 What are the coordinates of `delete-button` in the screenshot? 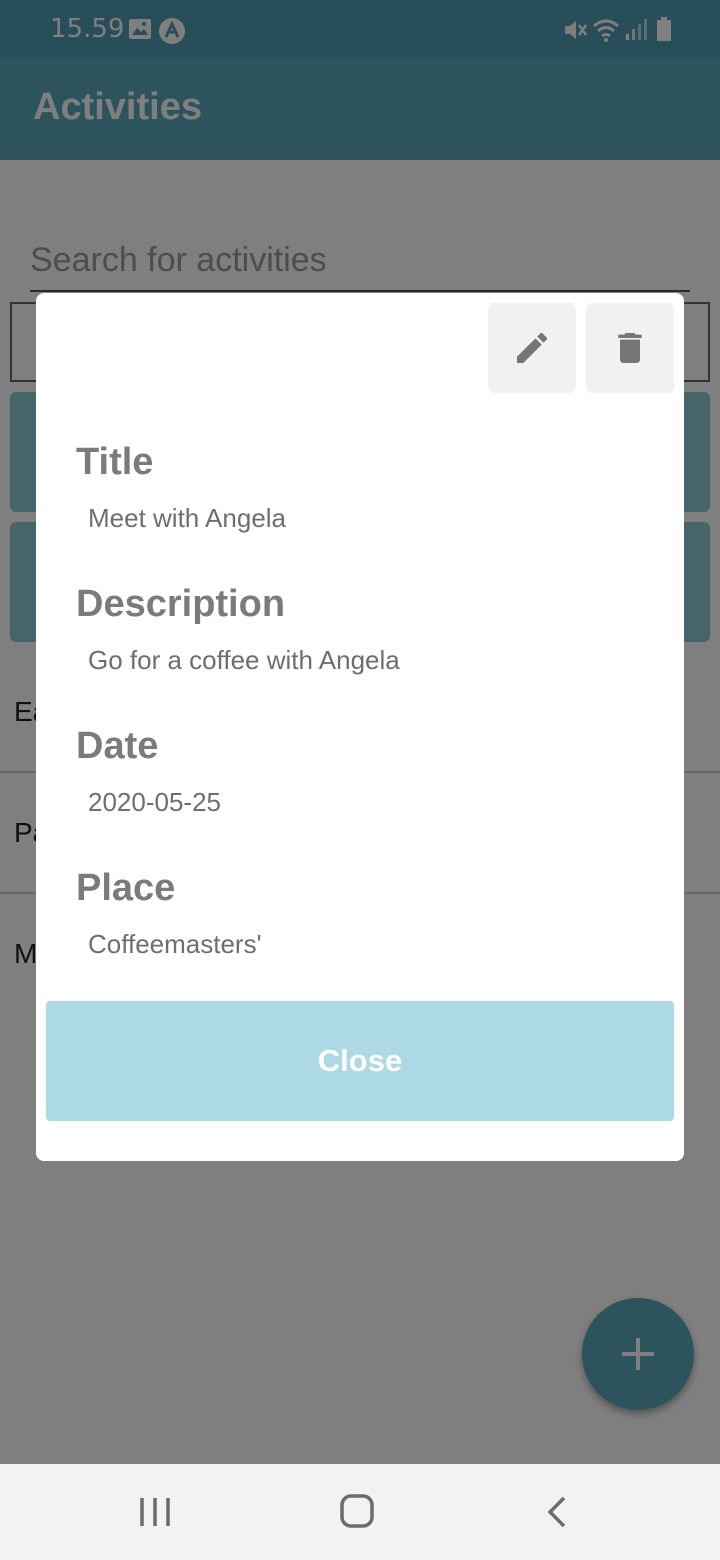 It's located at (630, 348).